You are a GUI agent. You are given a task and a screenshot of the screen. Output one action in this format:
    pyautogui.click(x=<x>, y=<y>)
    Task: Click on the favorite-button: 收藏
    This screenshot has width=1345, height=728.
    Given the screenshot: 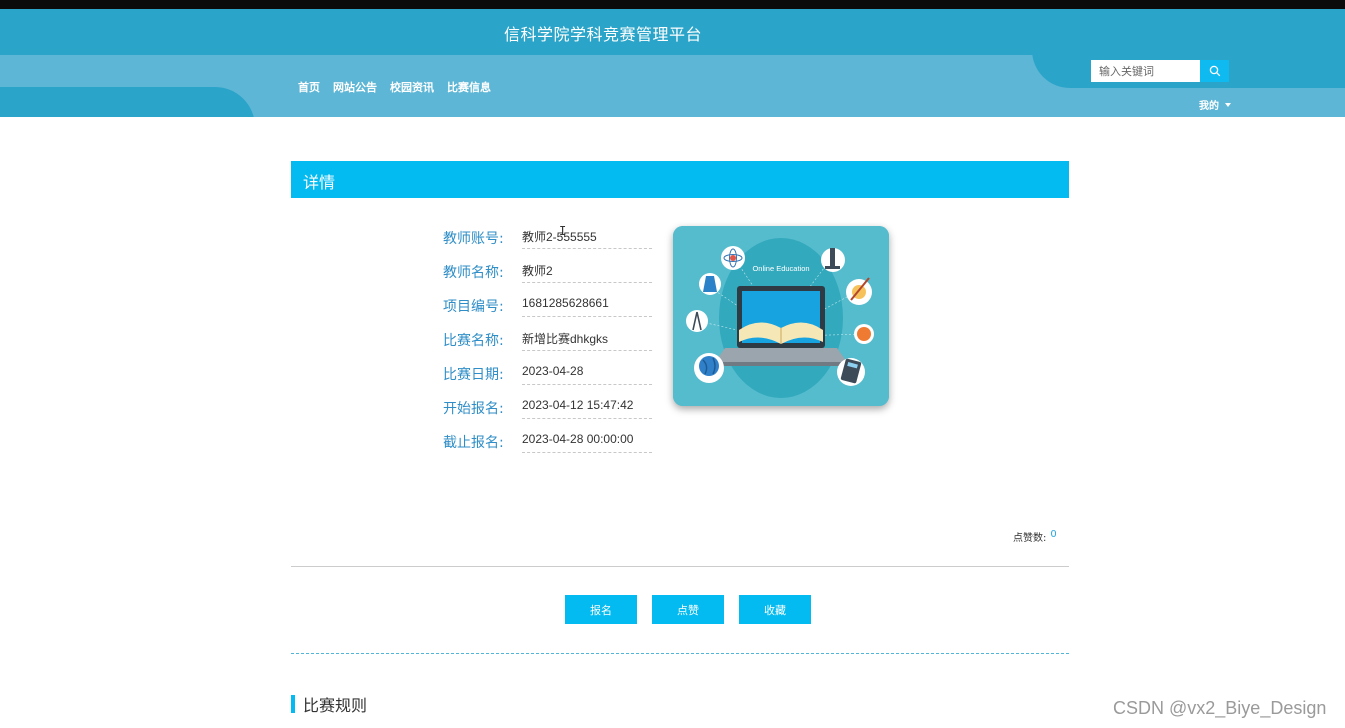 What is the action you would take?
    pyautogui.click(x=775, y=609)
    